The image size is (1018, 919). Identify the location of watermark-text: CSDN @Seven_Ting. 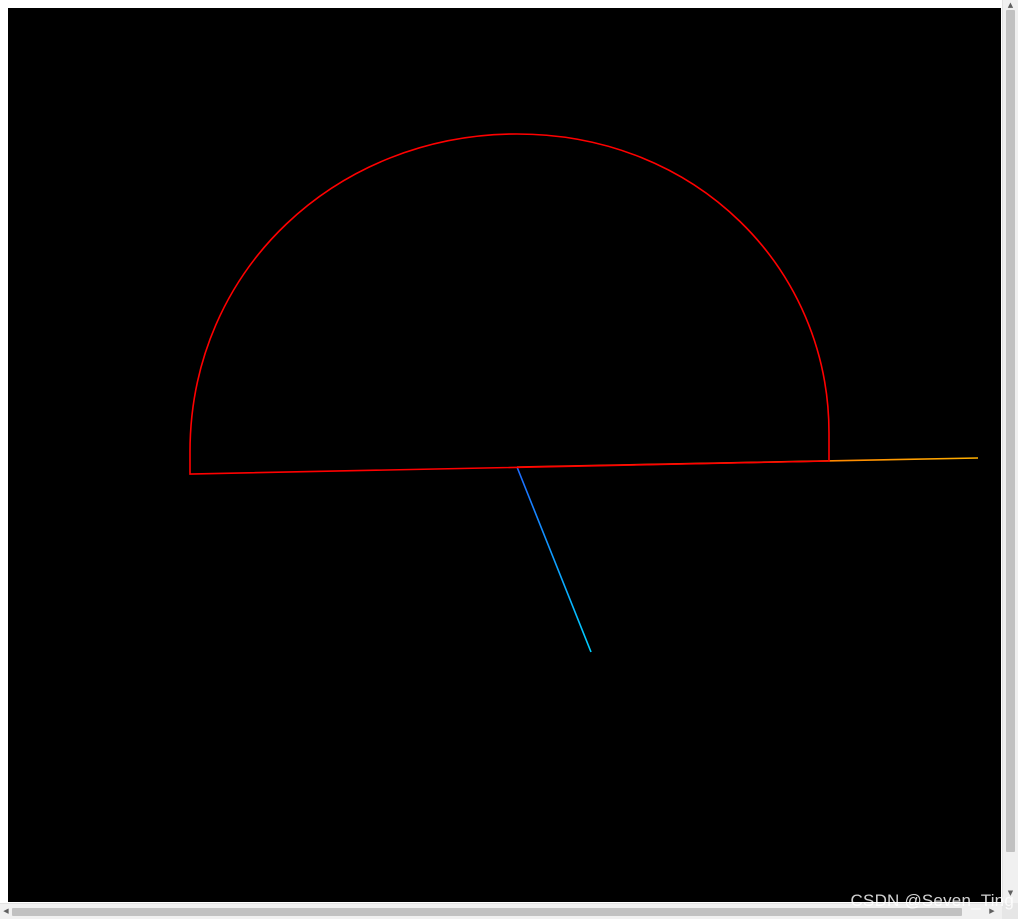
(932, 900).